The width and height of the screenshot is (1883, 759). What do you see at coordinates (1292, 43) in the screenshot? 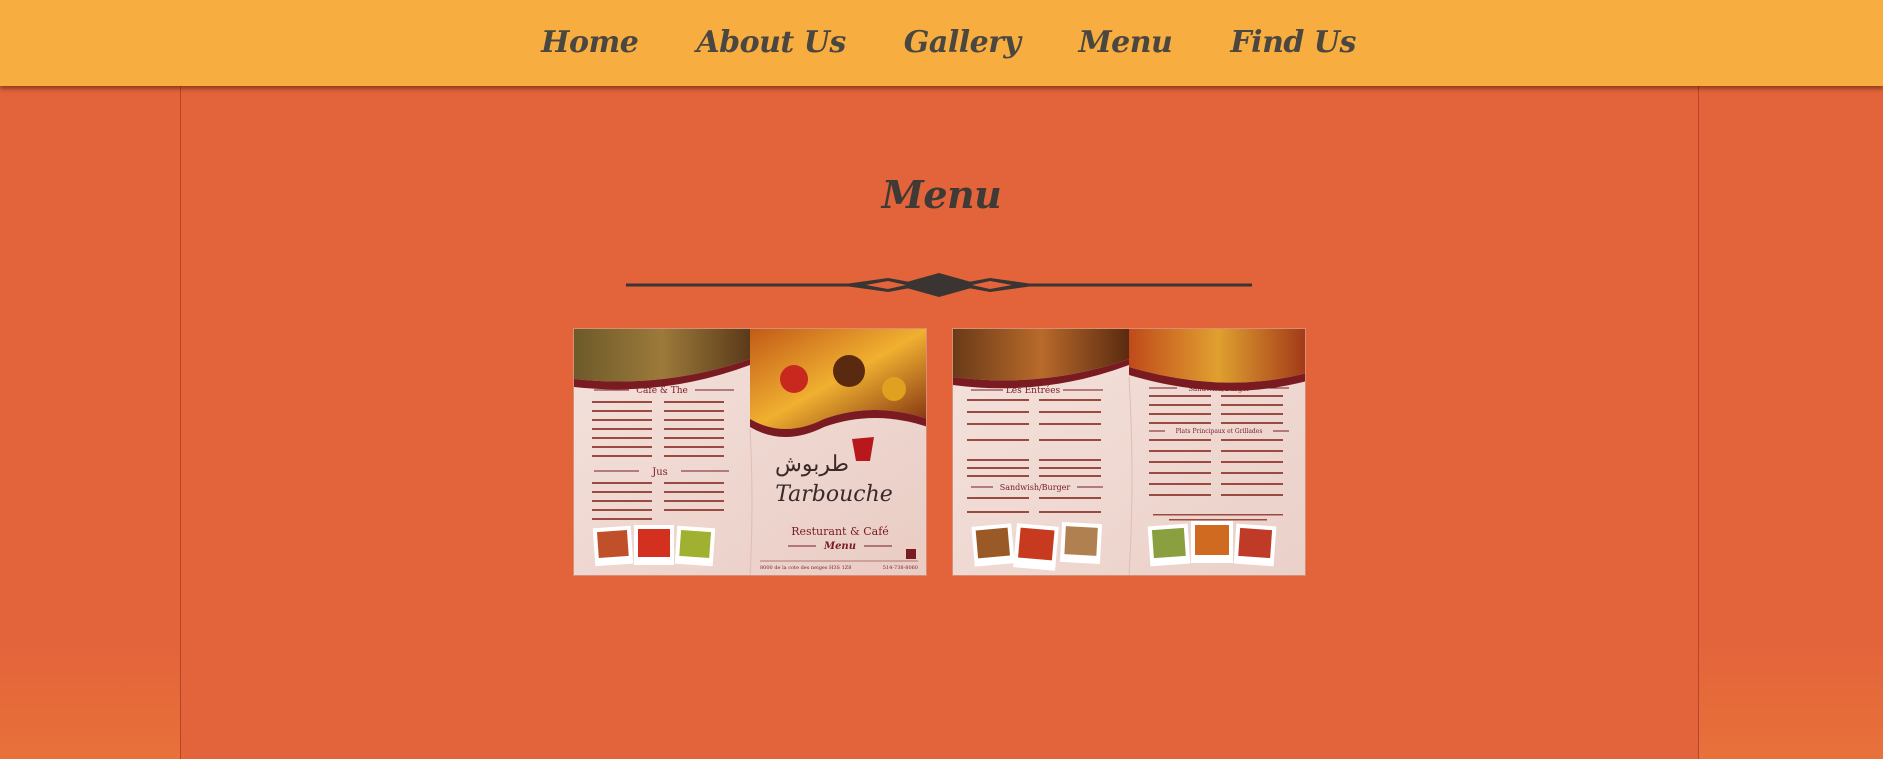
I see `nav-link-find-us: Find Us` at bounding box center [1292, 43].